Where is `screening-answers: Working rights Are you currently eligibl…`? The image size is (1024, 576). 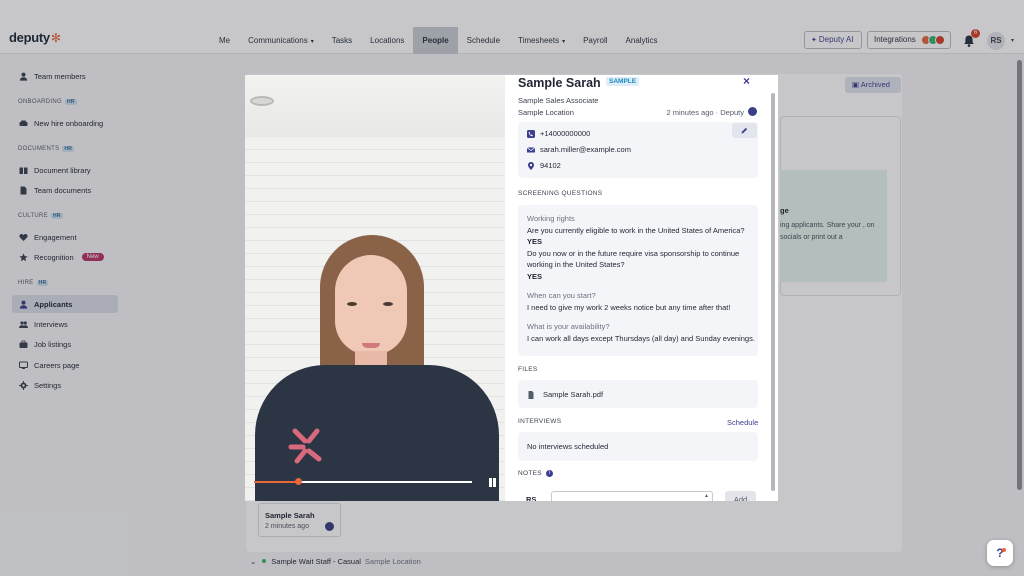
screening-answers: Working rights Are you currently eligibl… is located at coordinates (638, 280).